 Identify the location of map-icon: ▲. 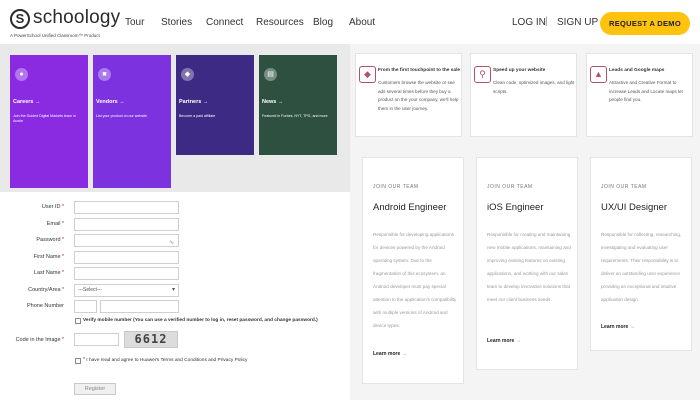
(598, 74).